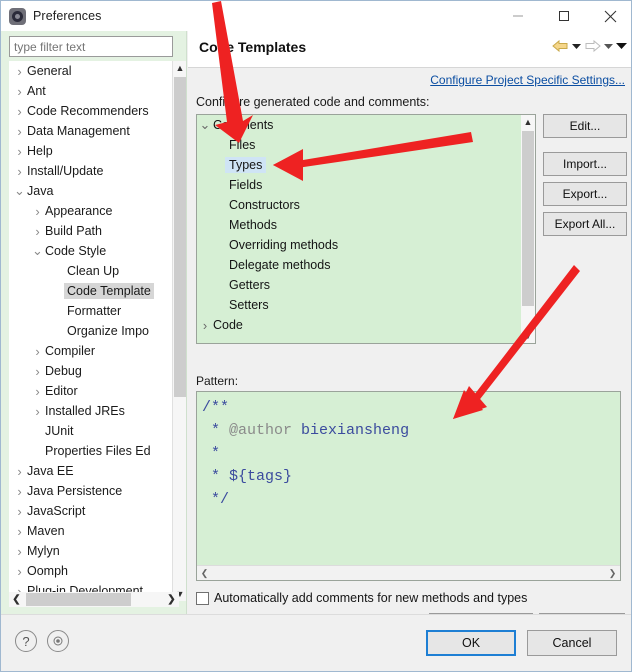 The height and width of the screenshot is (672, 632). Describe the element at coordinates (87, 431) in the screenshot. I see `sidebar-item-junit: JUnit` at that location.